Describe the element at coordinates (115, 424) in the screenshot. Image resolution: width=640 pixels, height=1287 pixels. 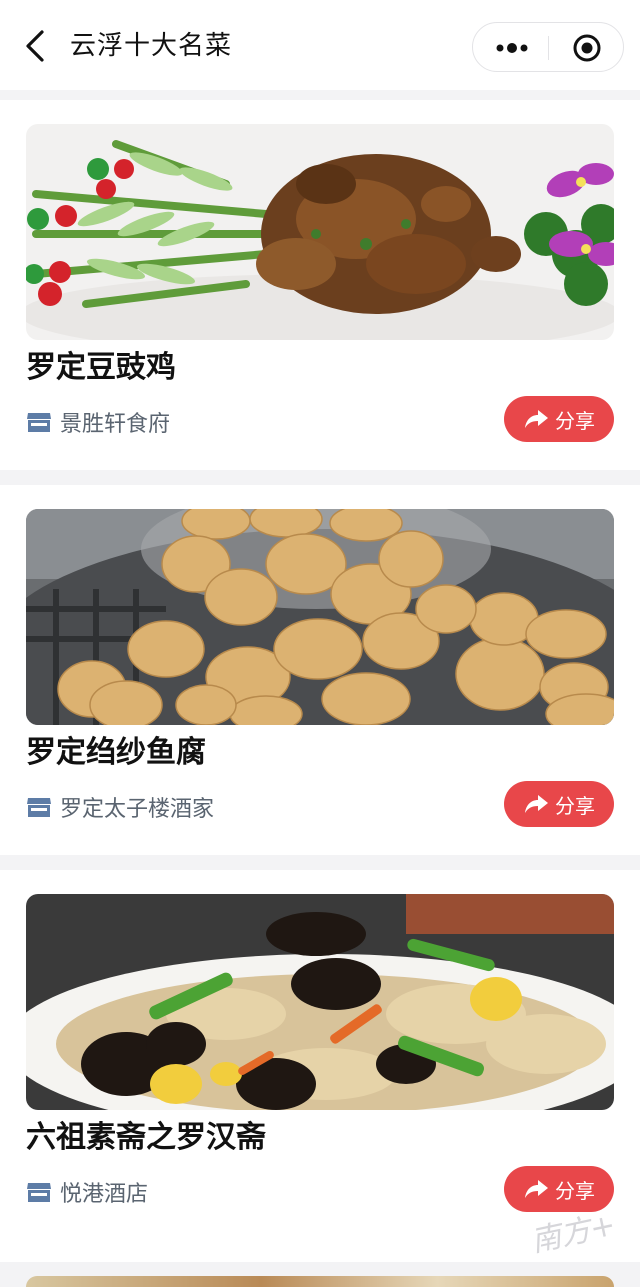
I see `shop-name: 景胜轩食府` at that location.